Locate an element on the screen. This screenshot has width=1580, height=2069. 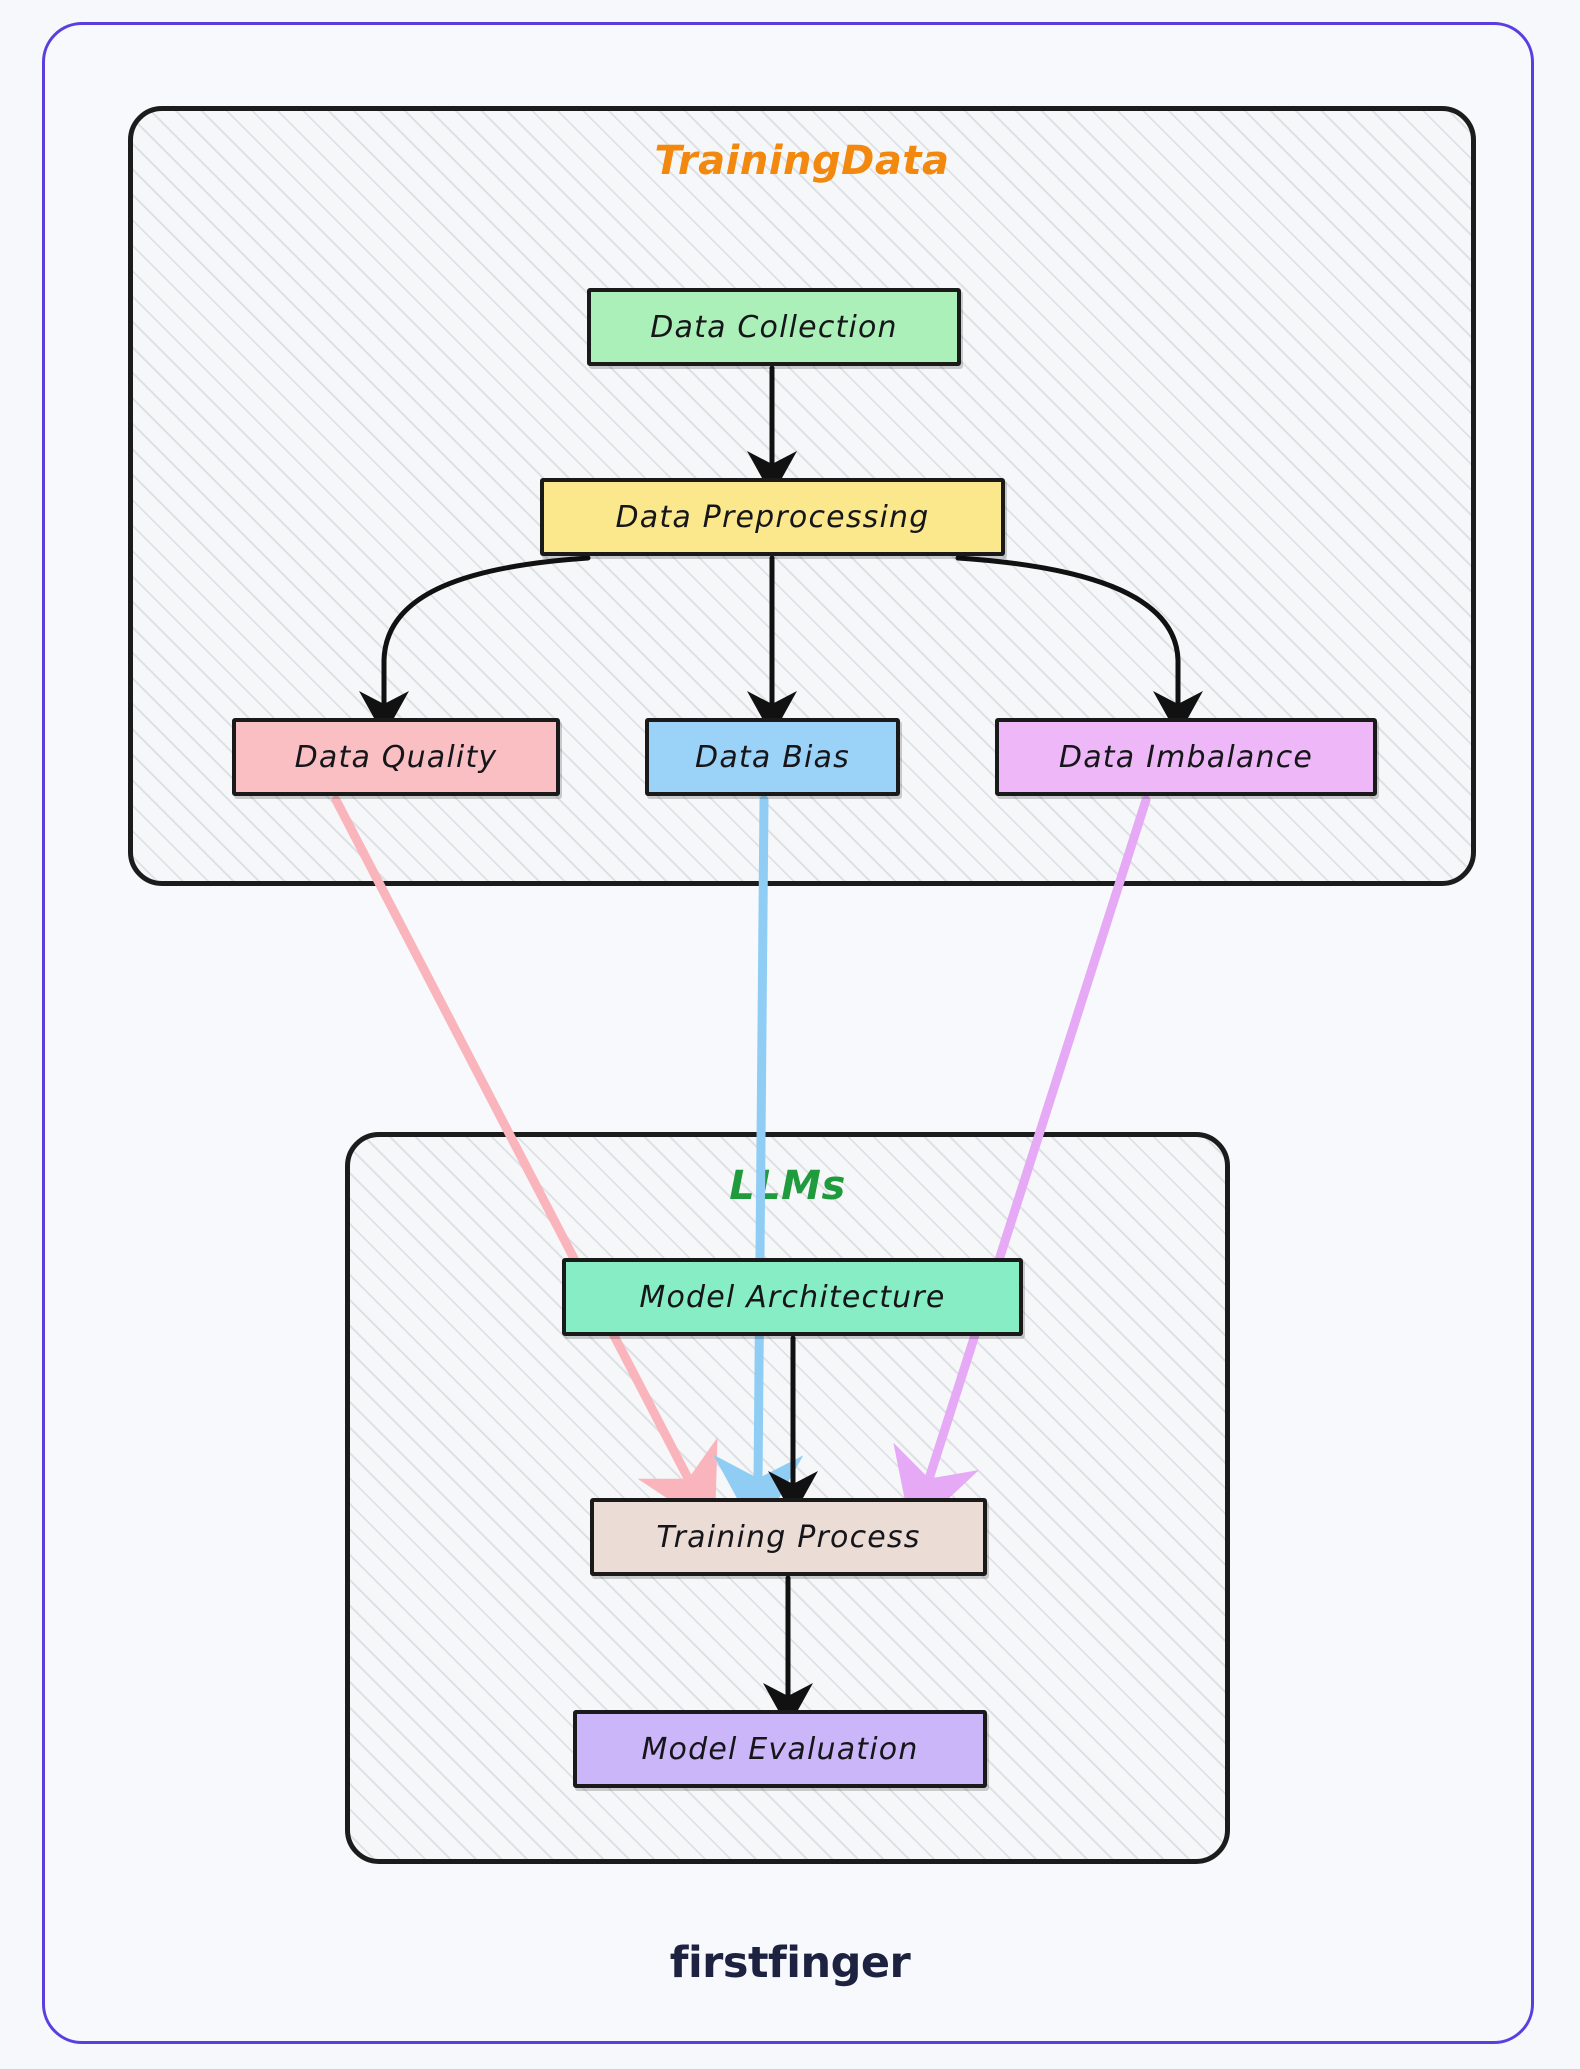
subgraph-title-llms: LLMs is located at coordinates (787, 1186).